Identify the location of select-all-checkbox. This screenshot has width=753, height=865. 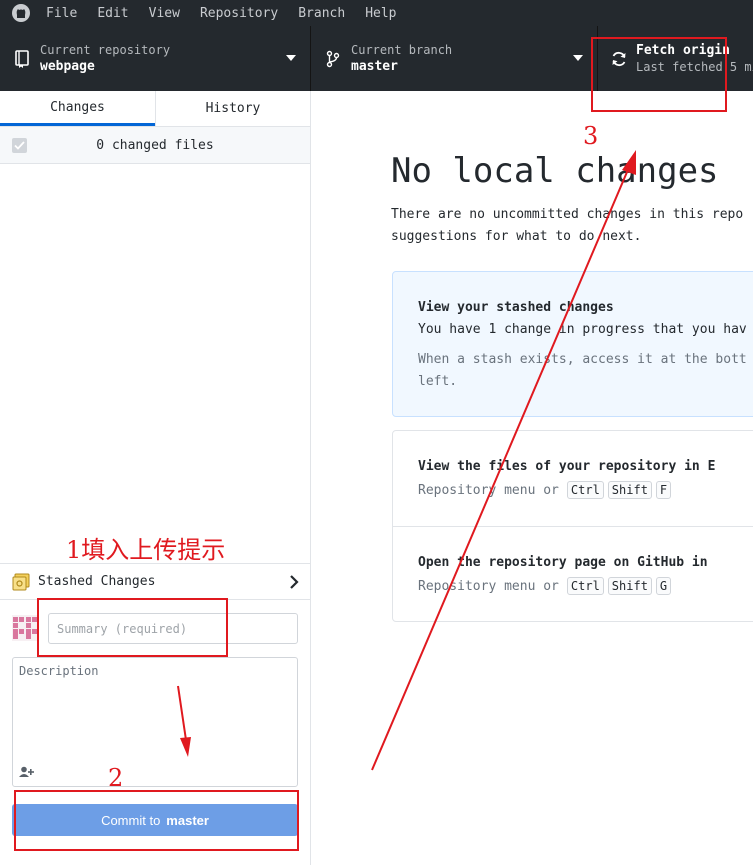
(19, 145).